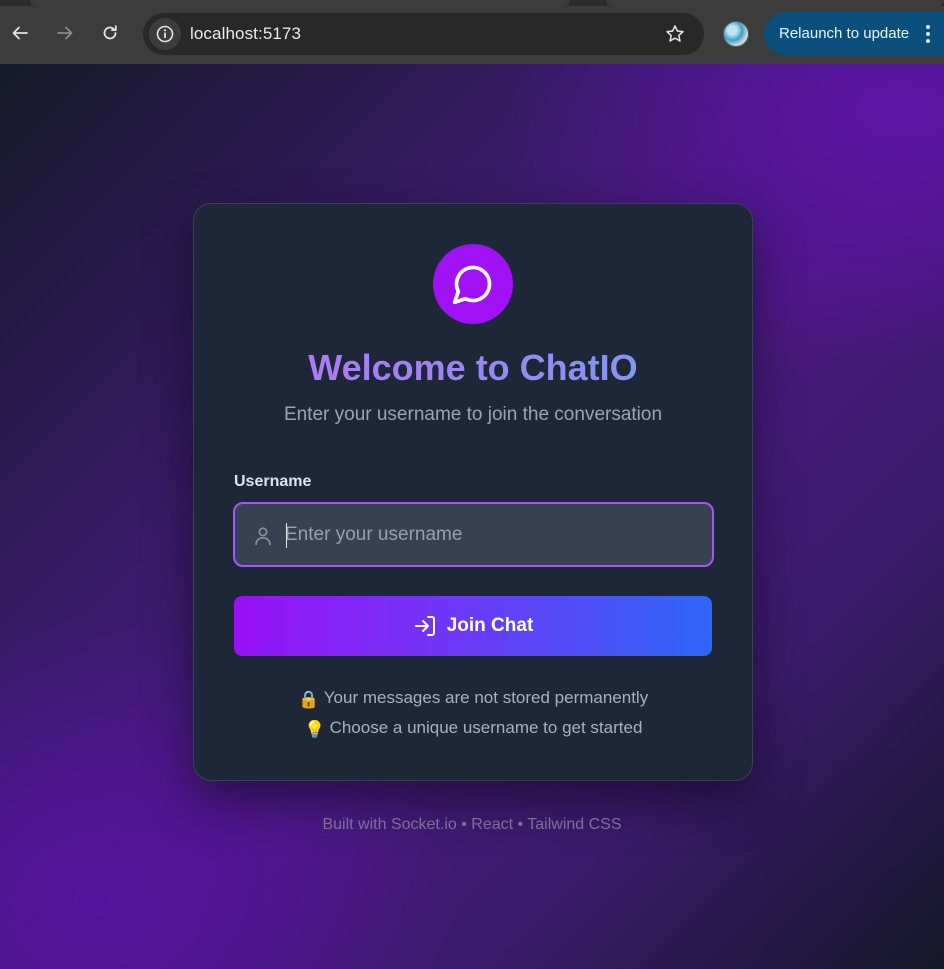  I want to click on user-icon, so click(263, 536).